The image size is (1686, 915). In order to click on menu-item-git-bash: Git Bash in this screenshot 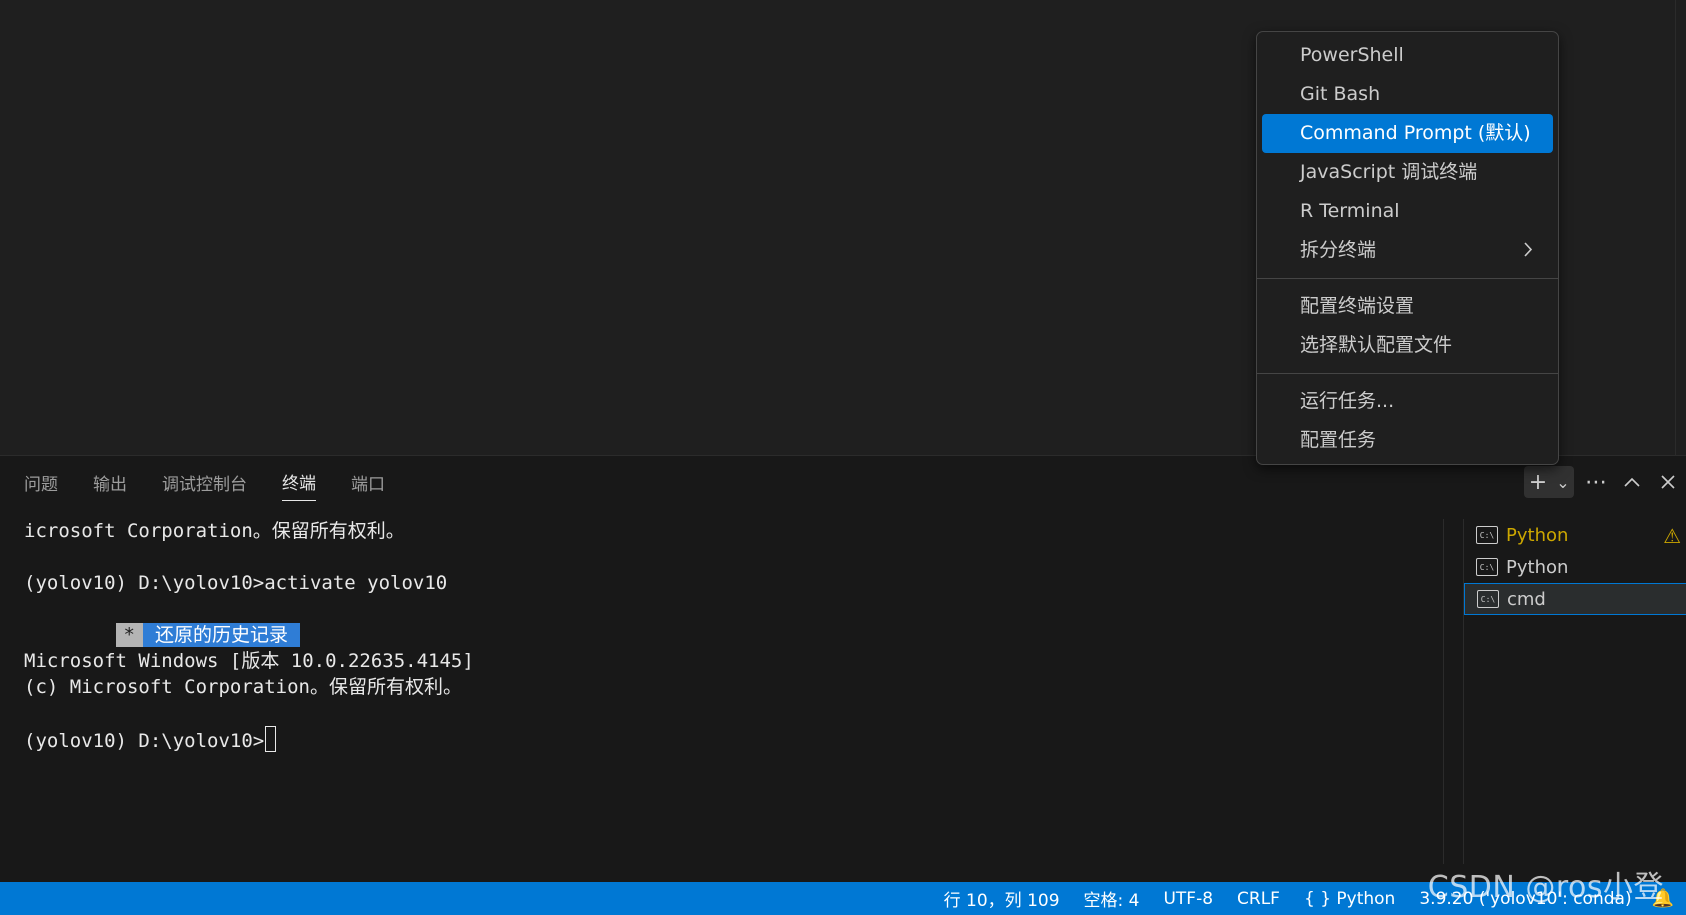, I will do `click(1407, 94)`.